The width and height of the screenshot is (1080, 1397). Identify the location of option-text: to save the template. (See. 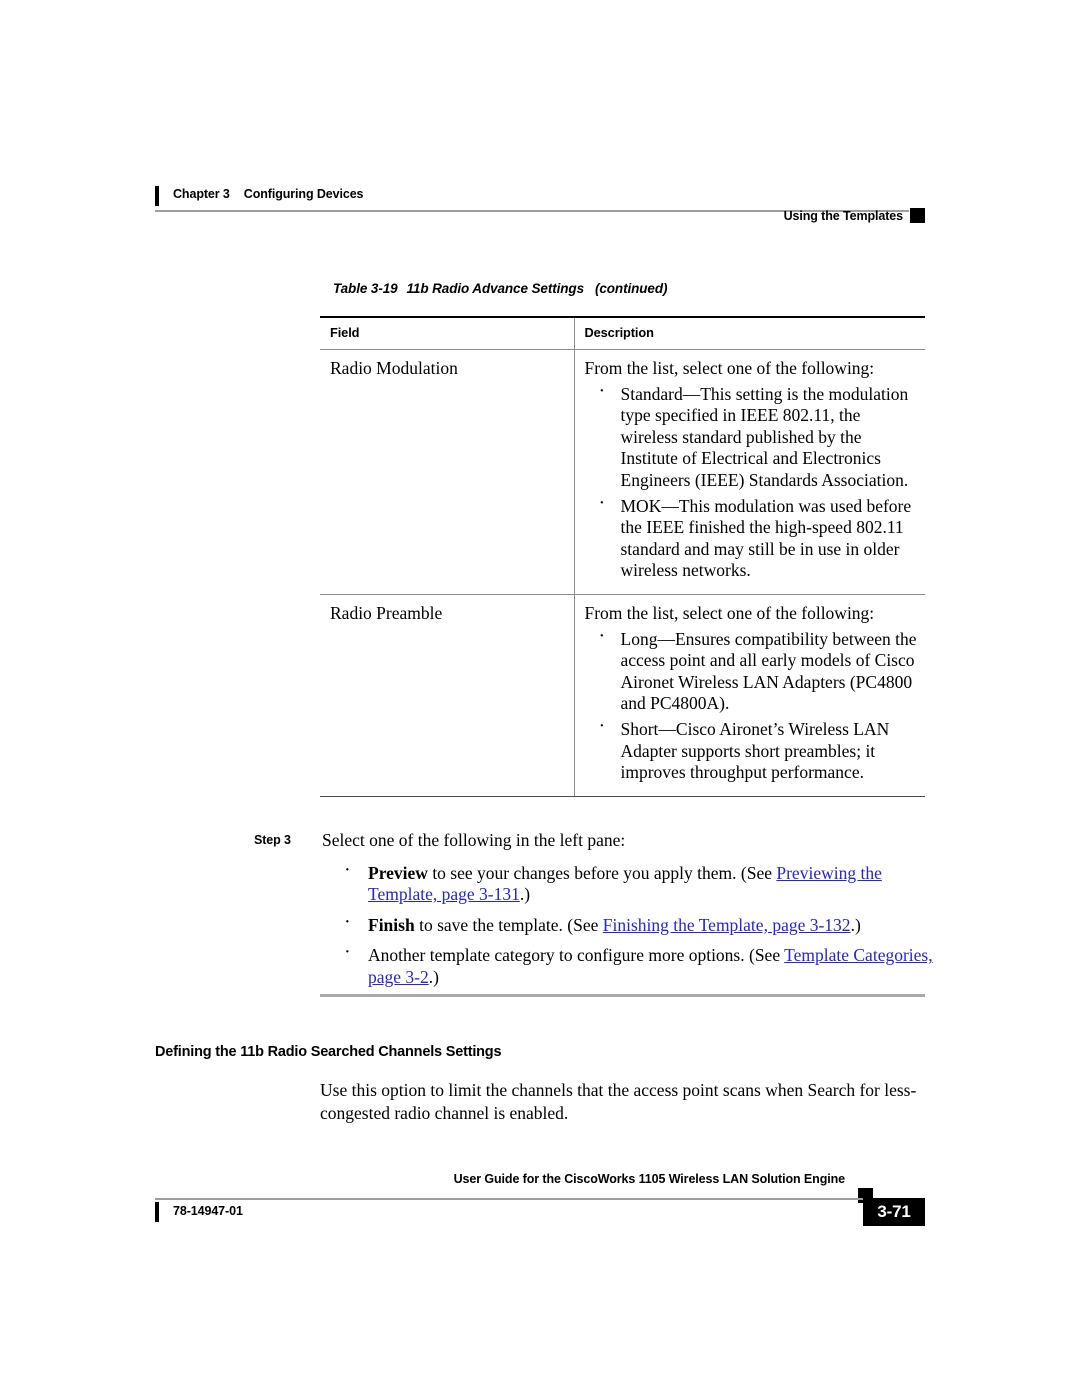
(508, 924).